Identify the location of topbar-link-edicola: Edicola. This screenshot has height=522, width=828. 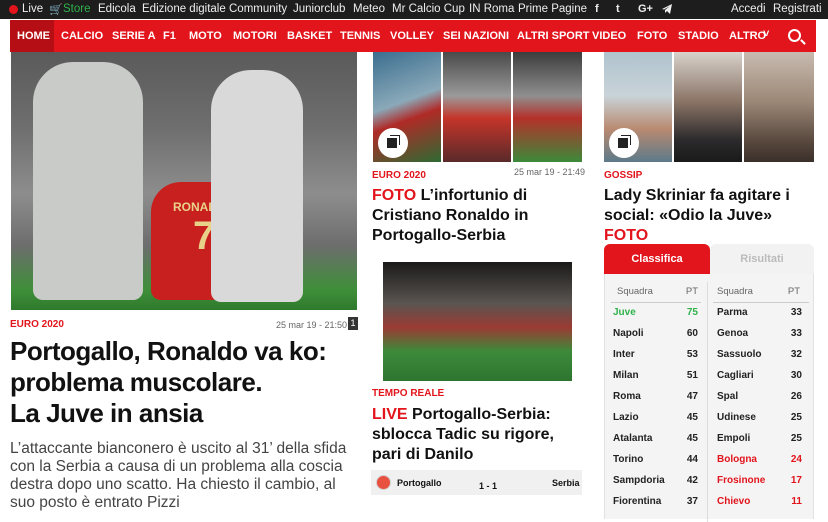
(117, 9).